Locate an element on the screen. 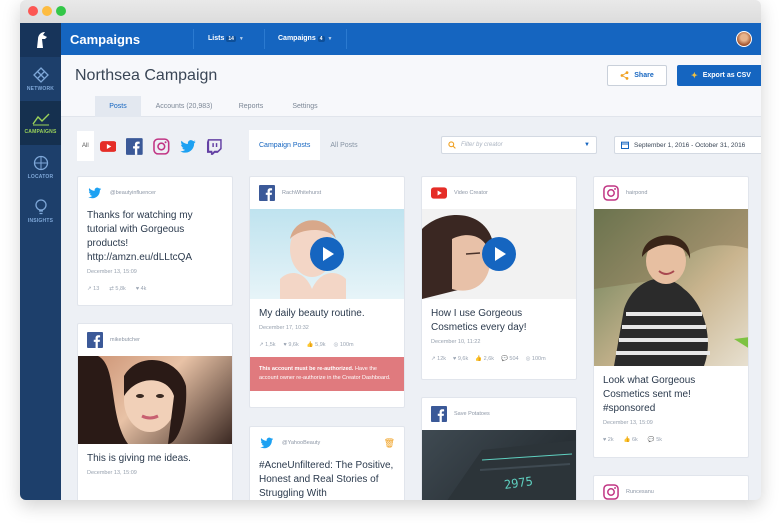 The height and width of the screenshot is (523, 781). post-card-header: Save Potatoes is located at coordinates (499, 414).